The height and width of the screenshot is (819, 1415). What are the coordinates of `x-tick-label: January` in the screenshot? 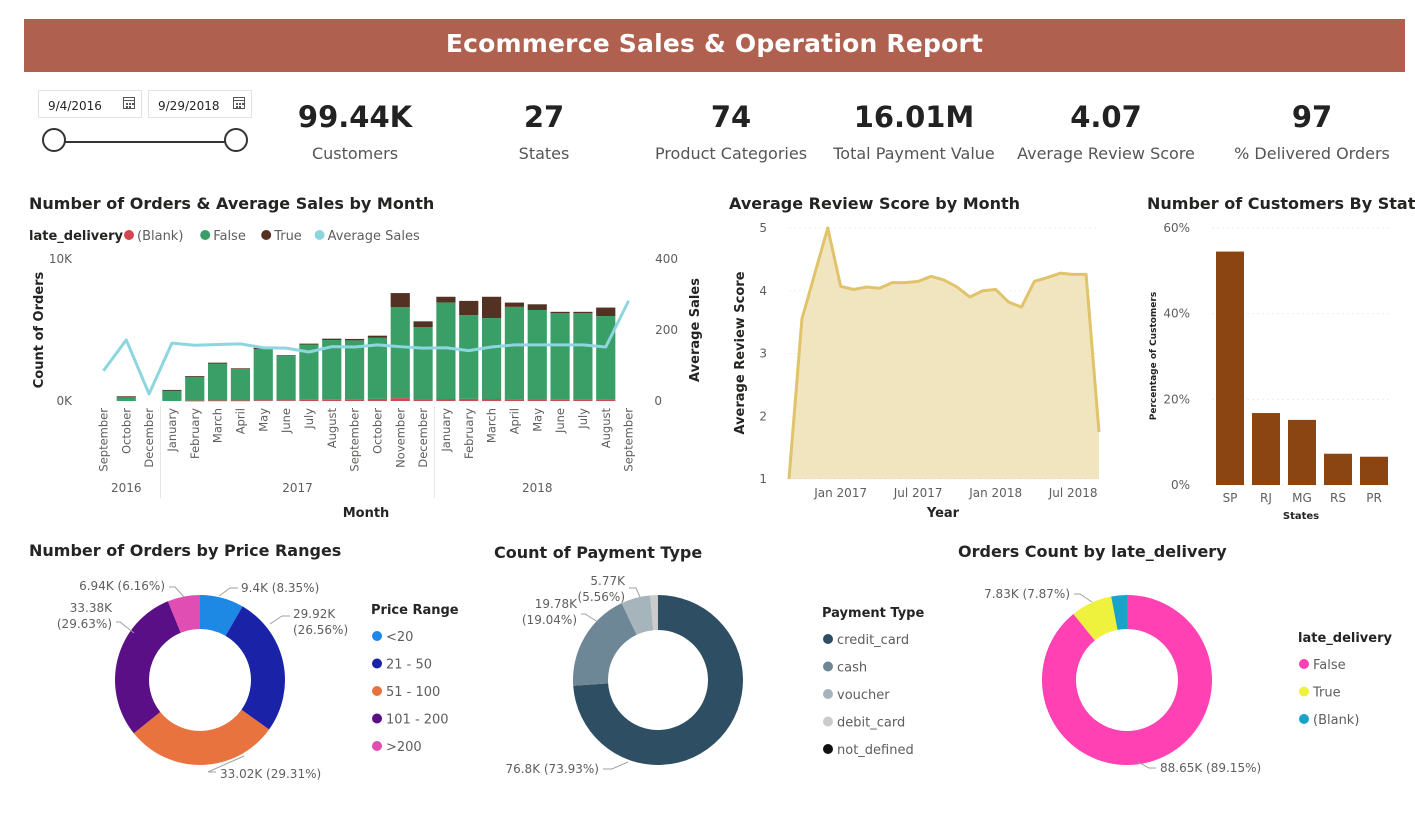 It's located at (172, 430).